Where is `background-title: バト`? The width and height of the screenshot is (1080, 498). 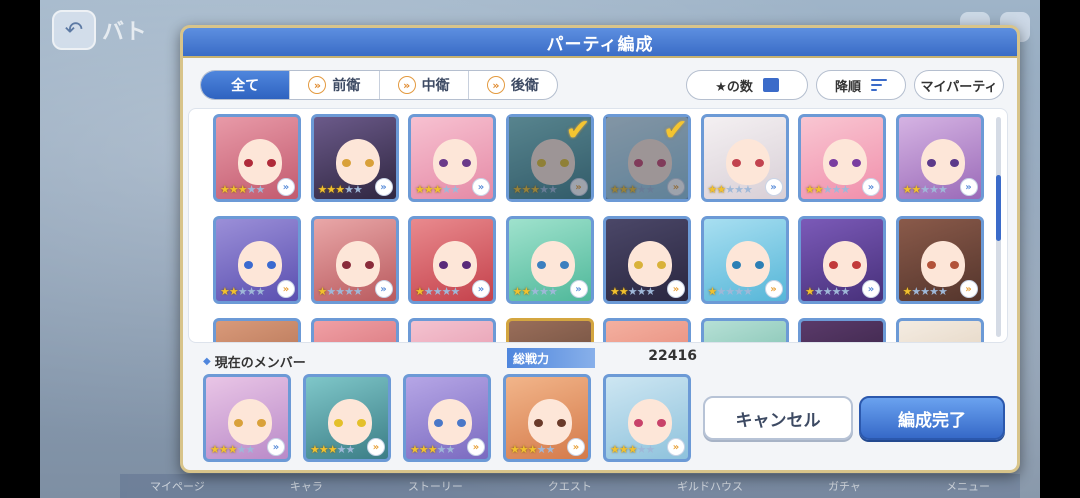
background-title: バト is located at coordinates (124, 32).